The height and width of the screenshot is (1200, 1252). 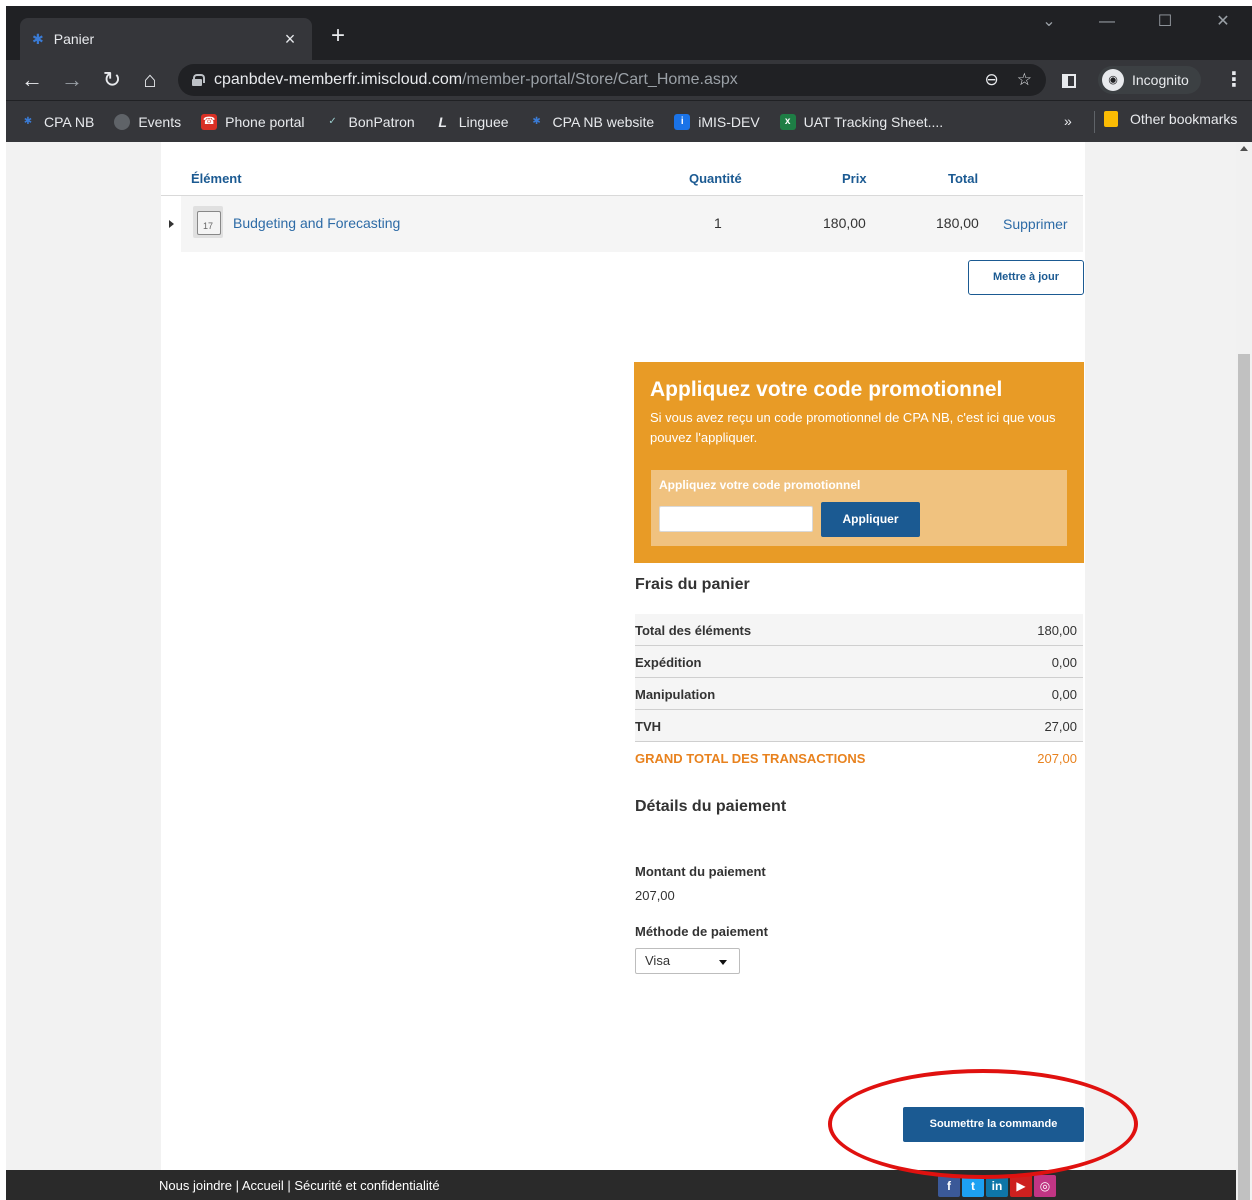 What do you see at coordinates (1094, 122) in the screenshot?
I see `bookmarks-separator` at bounding box center [1094, 122].